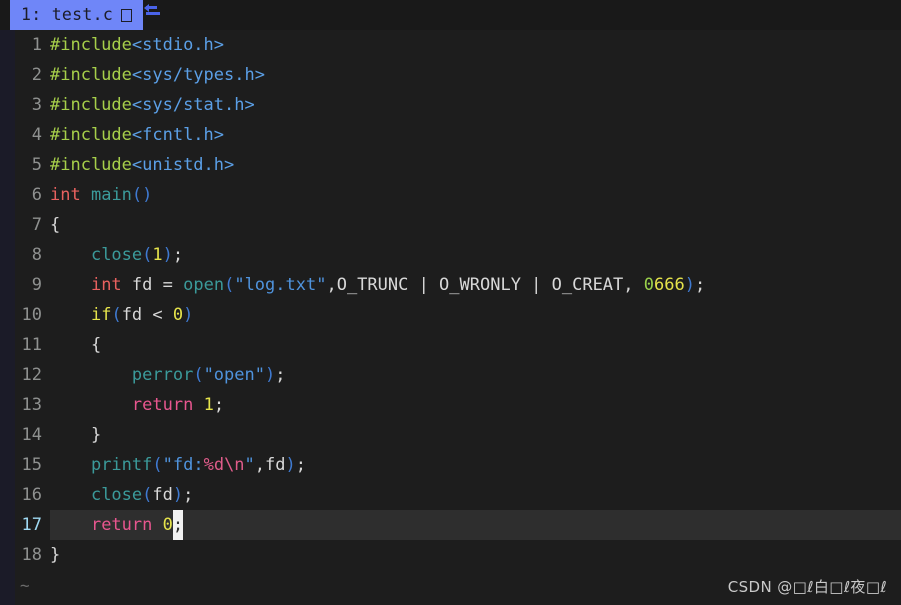  I want to click on tab-test-c: 1: test.c, so click(77, 15).